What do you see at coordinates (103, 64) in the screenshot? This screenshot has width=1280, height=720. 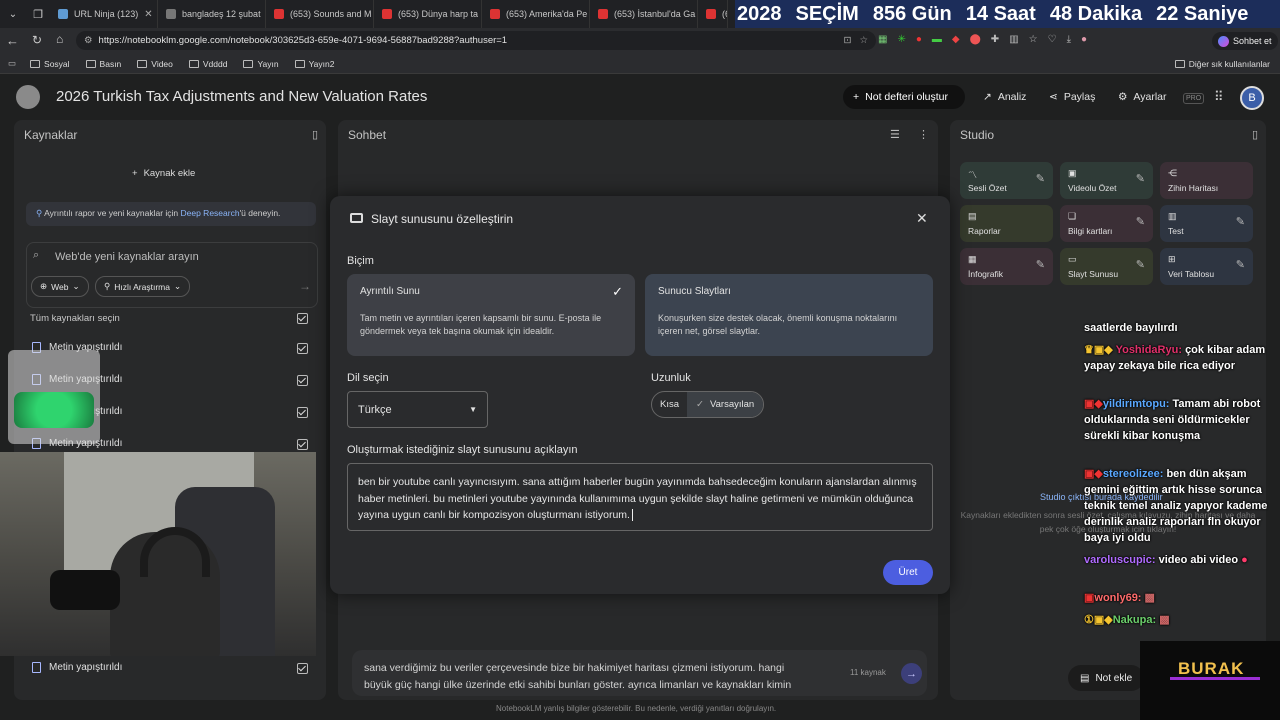 I see `bookmark-folder: Basın` at bounding box center [103, 64].